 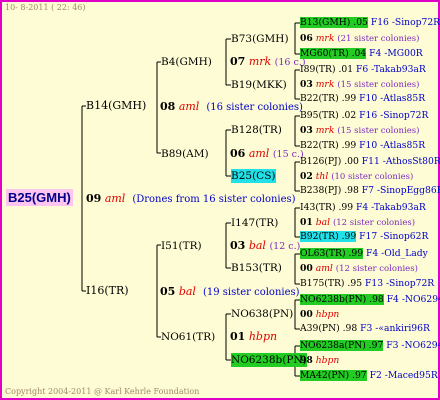 I want to click on g4-origin: F2 -Maced95R, so click(x=403, y=375).